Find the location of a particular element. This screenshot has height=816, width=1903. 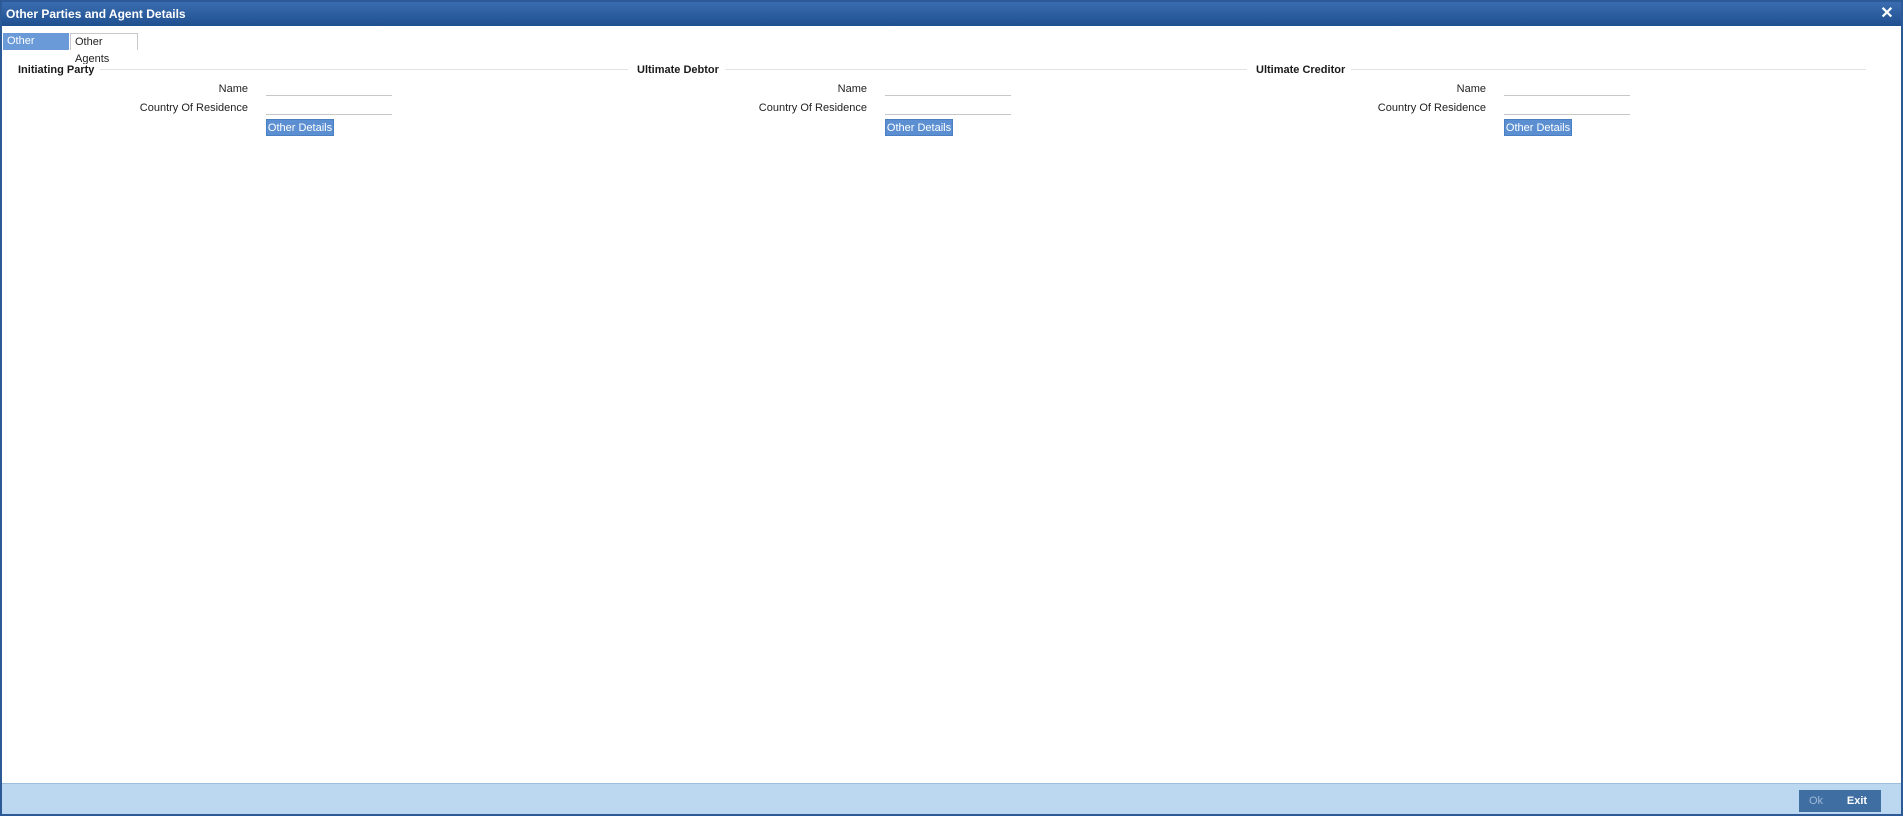

title-bar: Other Parties and Agent Details ✕ is located at coordinates (951, 14).